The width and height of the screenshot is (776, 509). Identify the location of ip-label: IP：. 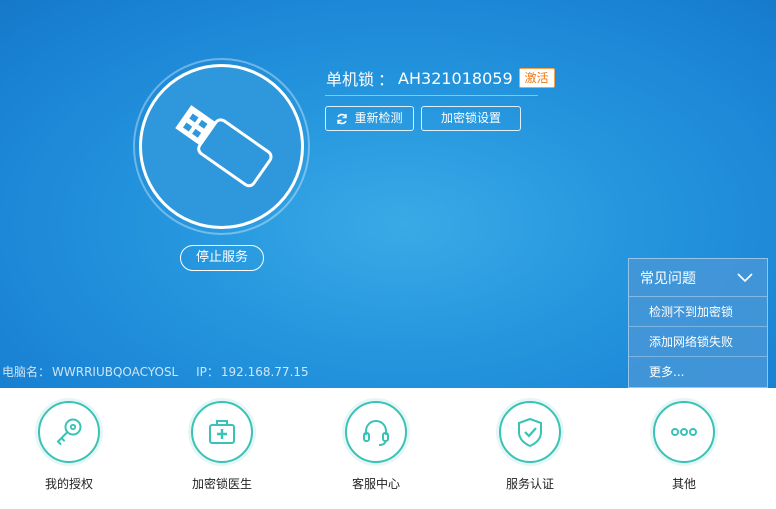
(207, 372).